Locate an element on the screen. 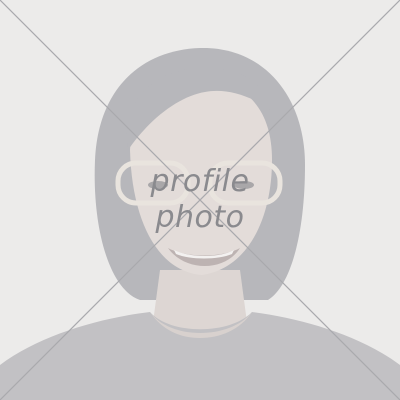  placeholder-label-line1: profile is located at coordinates (200, 181).